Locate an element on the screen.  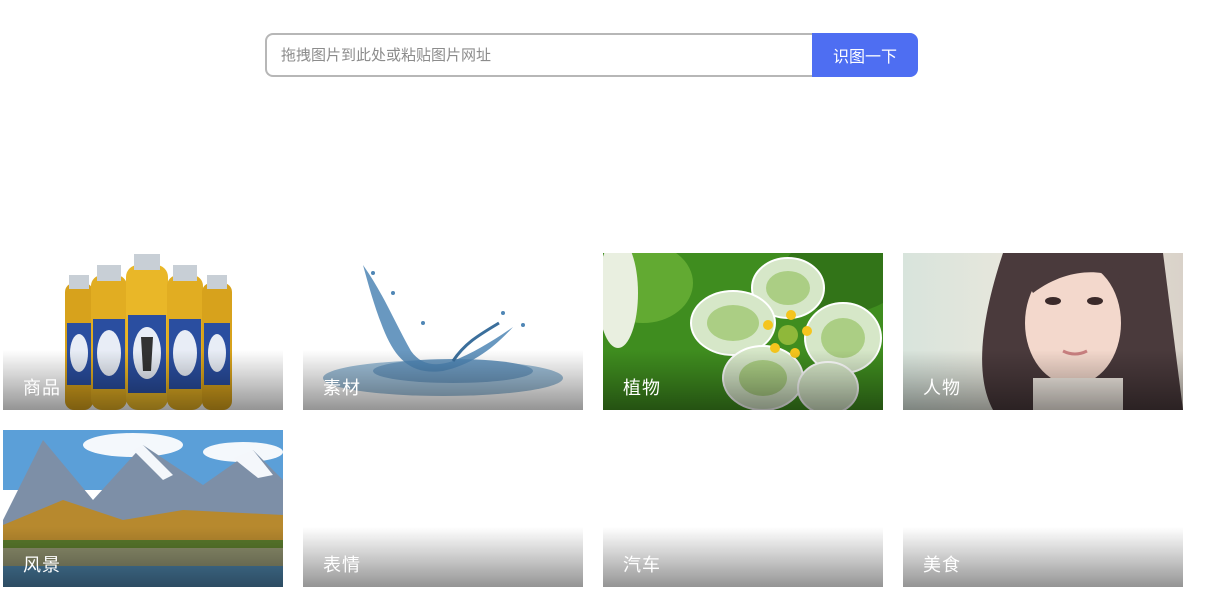
category-tile-emoticons: 表情 is located at coordinates (443, 508).